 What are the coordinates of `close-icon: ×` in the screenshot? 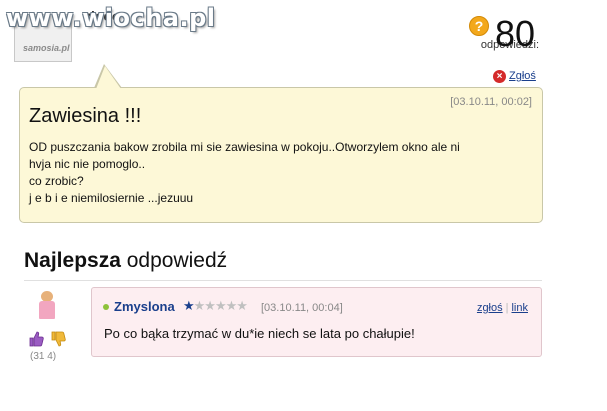 It's located at (499, 76).